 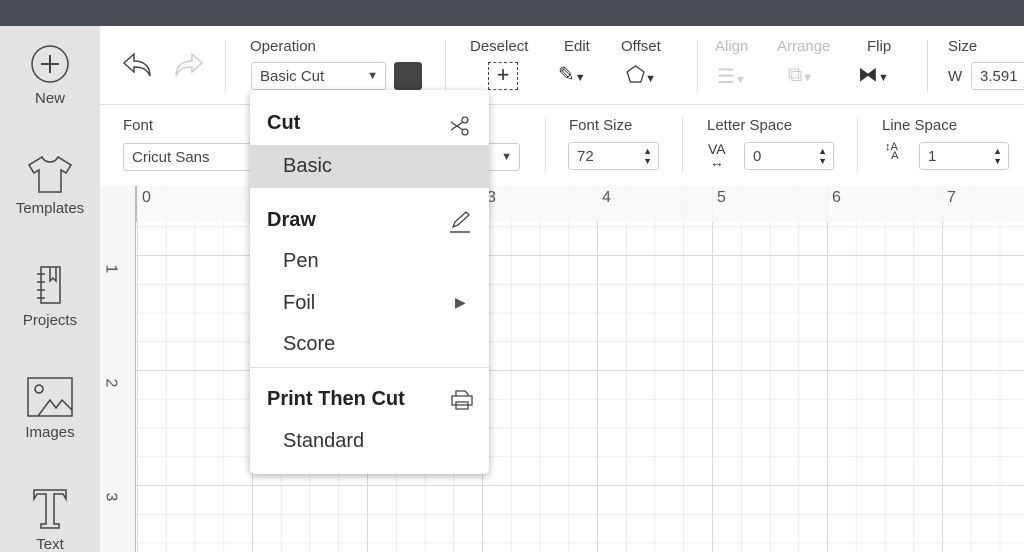 I want to click on operation-select: Basic Cut ▼, so click(x=318, y=76).